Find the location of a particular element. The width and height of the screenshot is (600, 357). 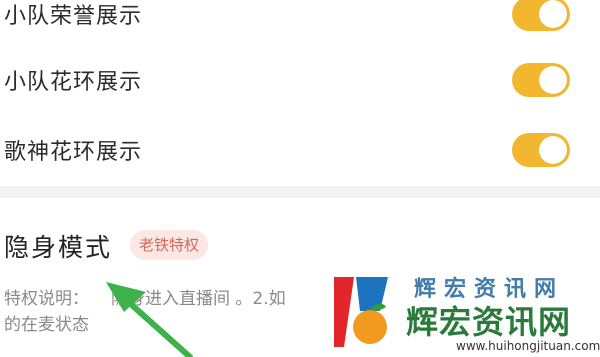

setting-label: 小队花环展示 is located at coordinates (73, 82).